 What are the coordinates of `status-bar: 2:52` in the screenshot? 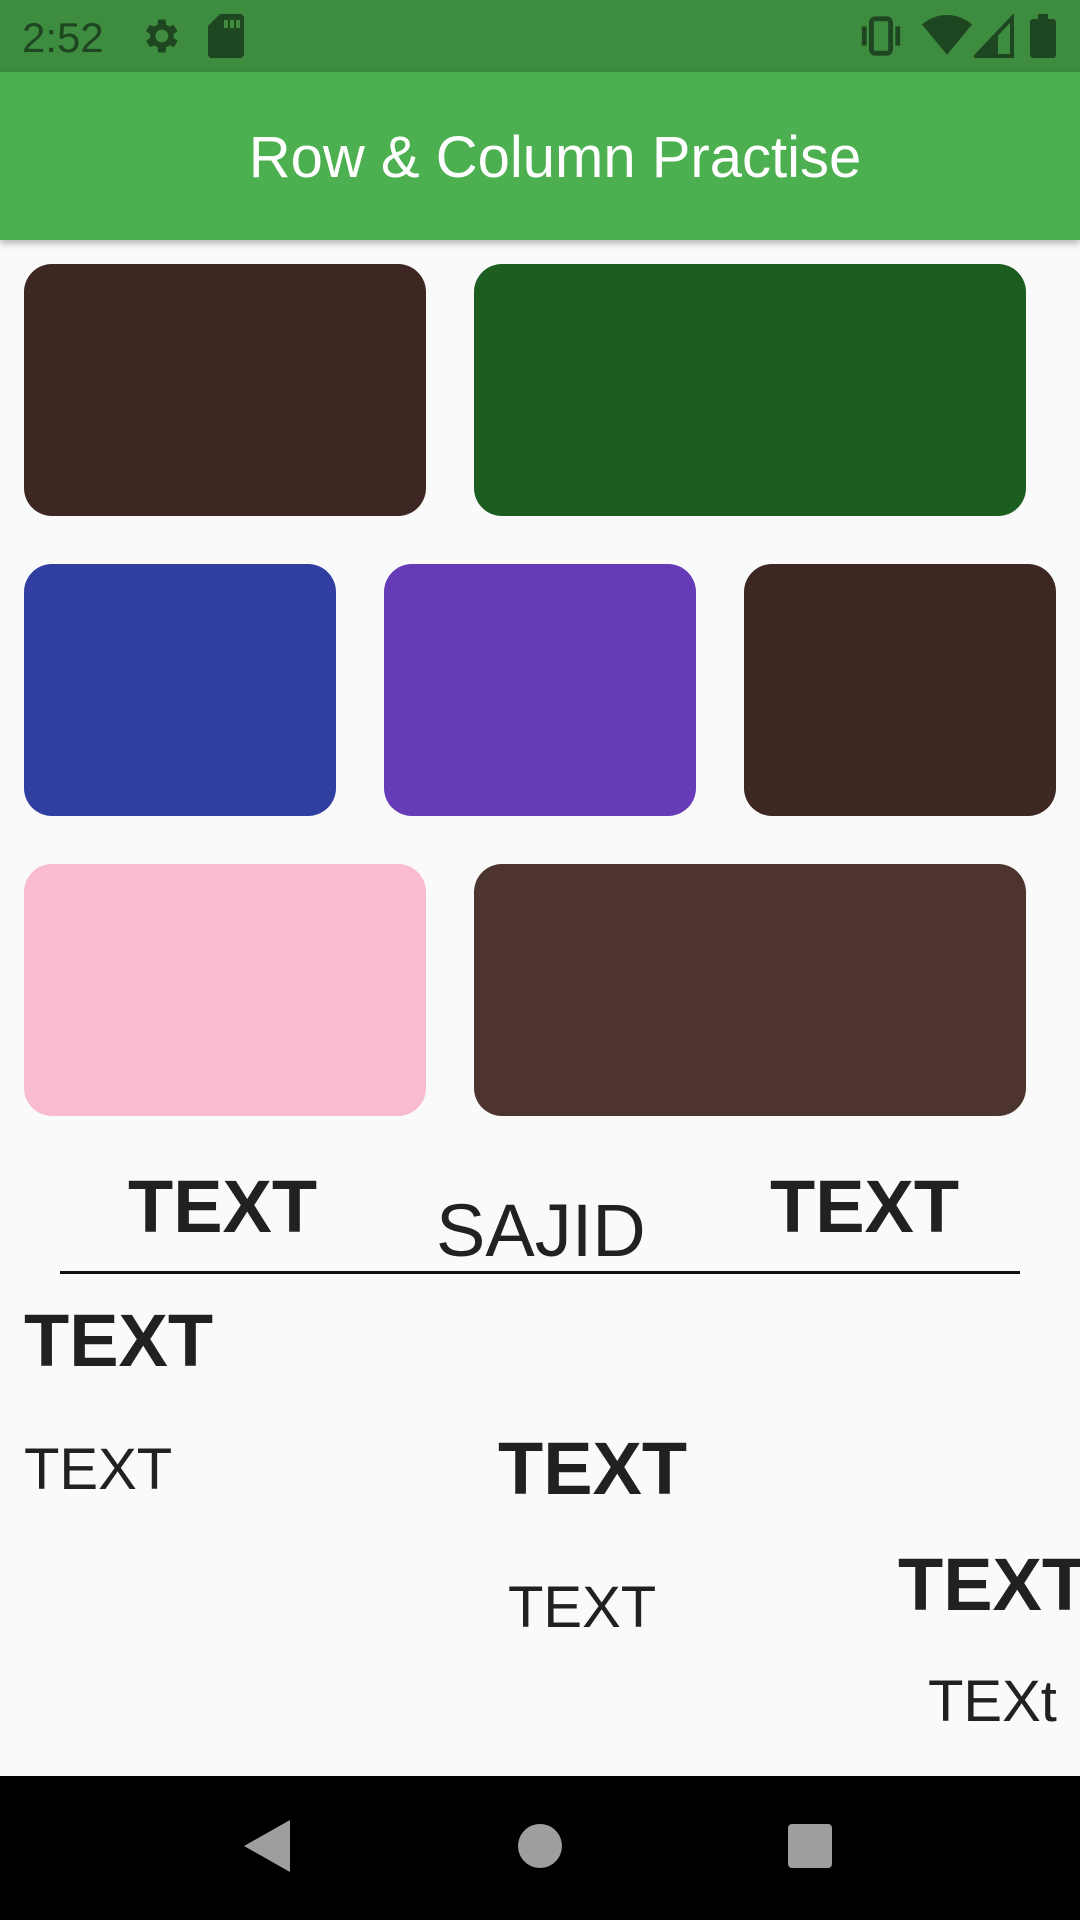 It's located at (540, 36).